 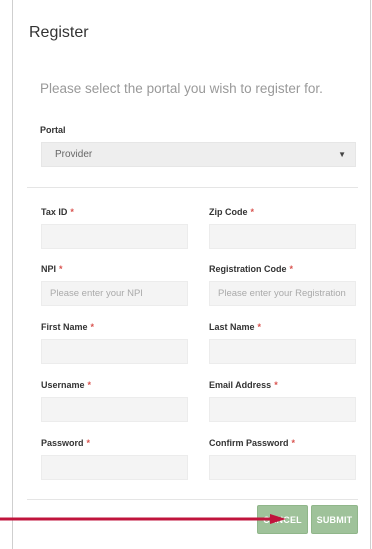 What do you see at coordinates (192, 499) in the screenshot?
I see `divider-bottom` at bounding box center [192, 499].